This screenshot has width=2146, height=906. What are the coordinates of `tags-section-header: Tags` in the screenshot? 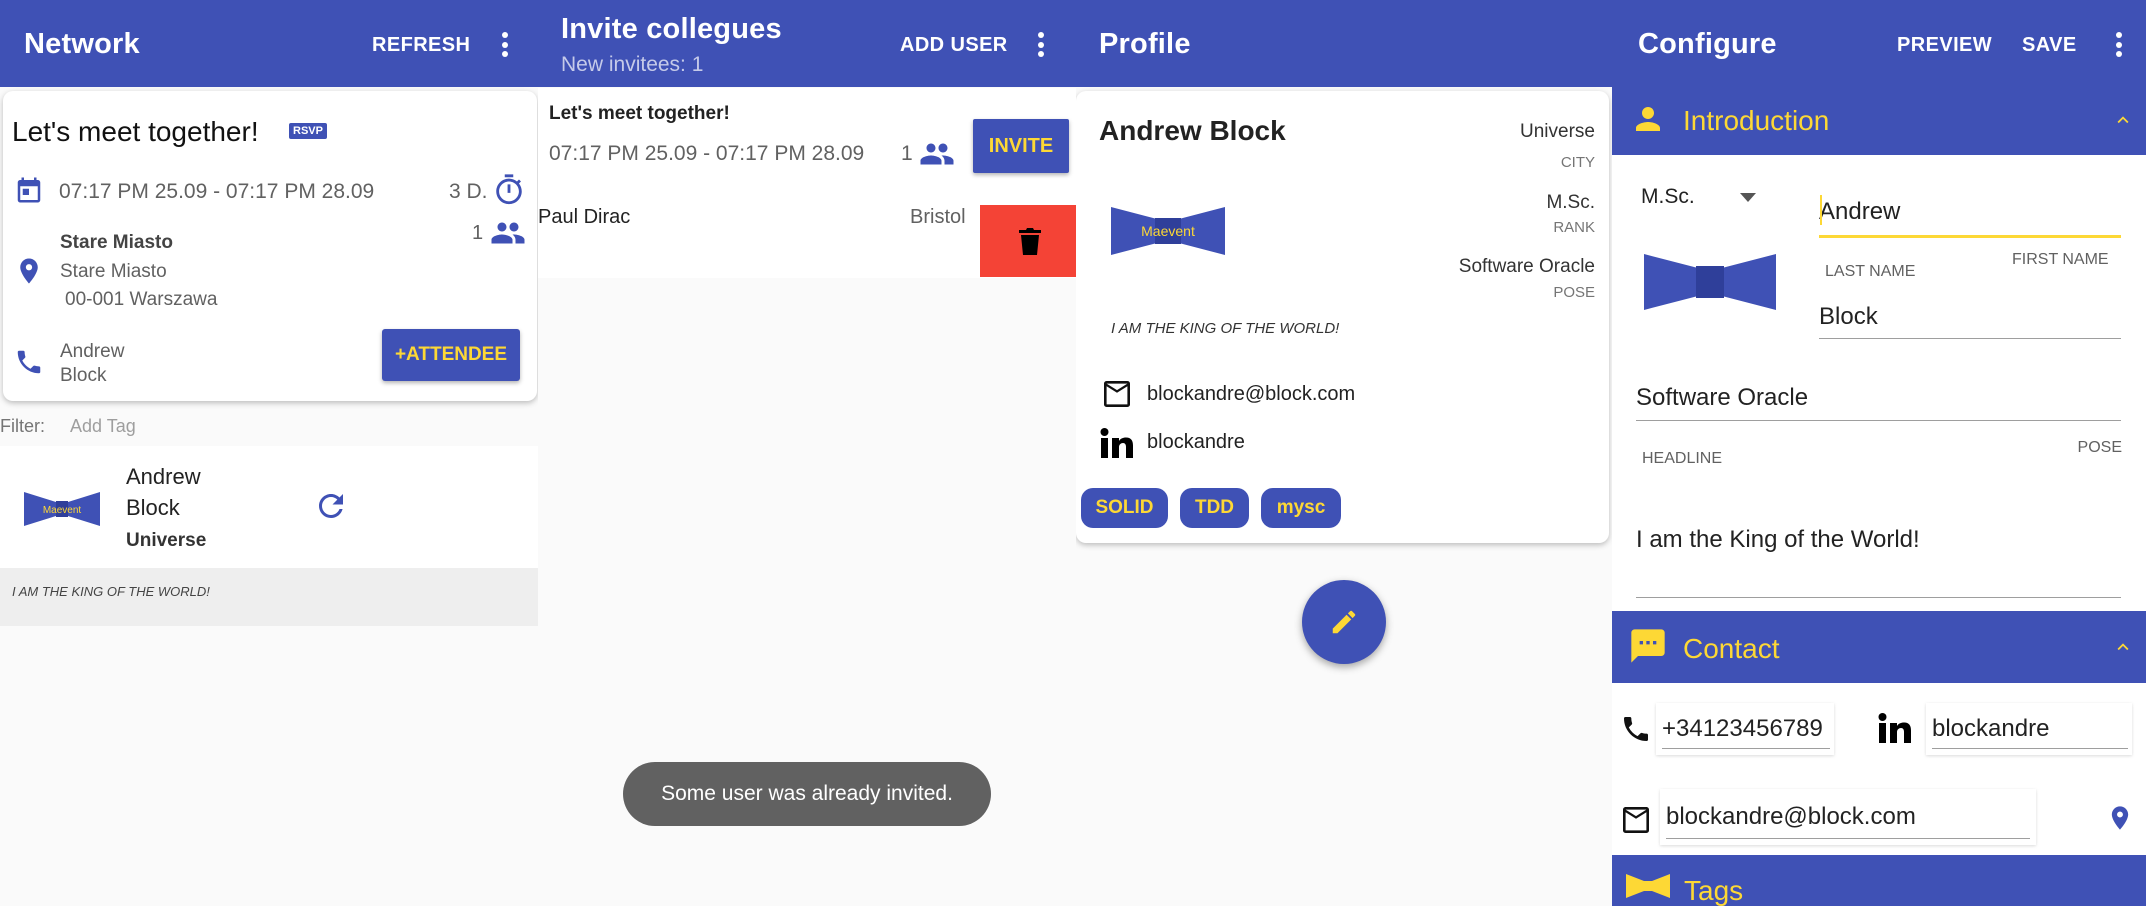 It's located at (1879, 880).